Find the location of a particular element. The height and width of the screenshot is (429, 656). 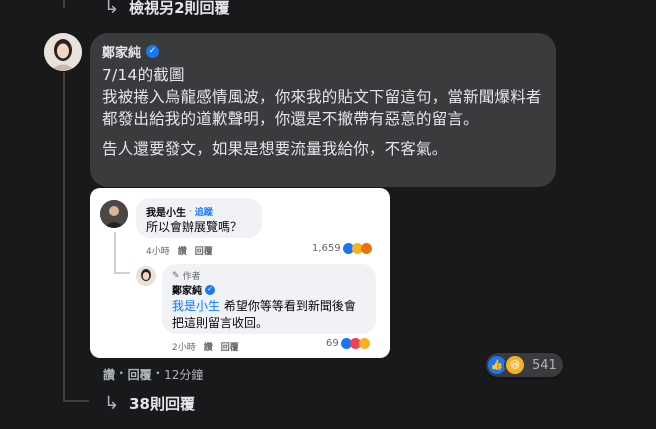

screenshot-author: 我是小生 is located at coordinates (166, 213).